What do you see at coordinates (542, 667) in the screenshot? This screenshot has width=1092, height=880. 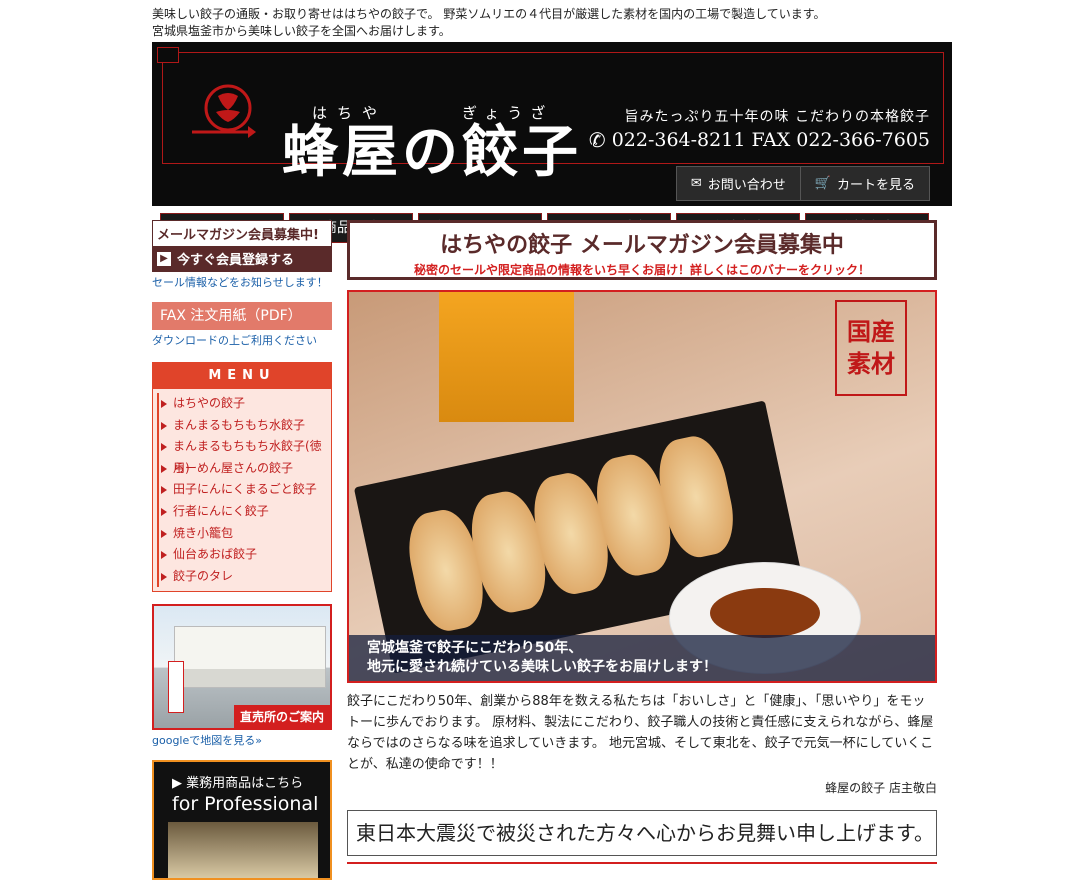 I see `hero-caption-line-2: 地元に愛され続けている美味しい餃子をお届けします！` at bounding box center [542, 667].